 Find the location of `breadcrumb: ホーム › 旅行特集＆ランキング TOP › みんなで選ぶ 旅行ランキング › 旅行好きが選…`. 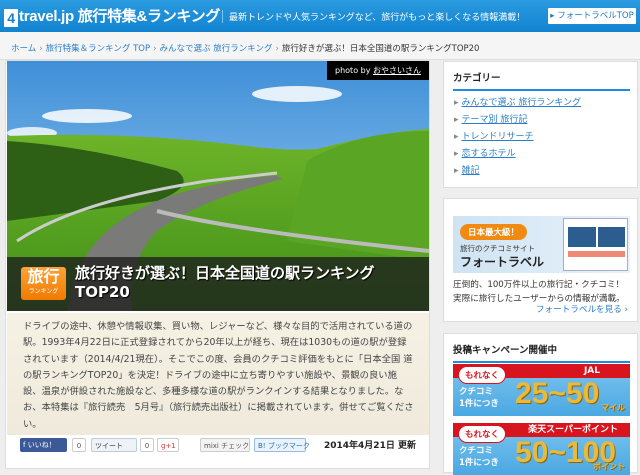

breadcrumb: ホーム › 旅行特集＆ランキング TOP › みんなで選ぶ 旅行ランキング › 旅行好きが選… is located at coordinates (320, 46).